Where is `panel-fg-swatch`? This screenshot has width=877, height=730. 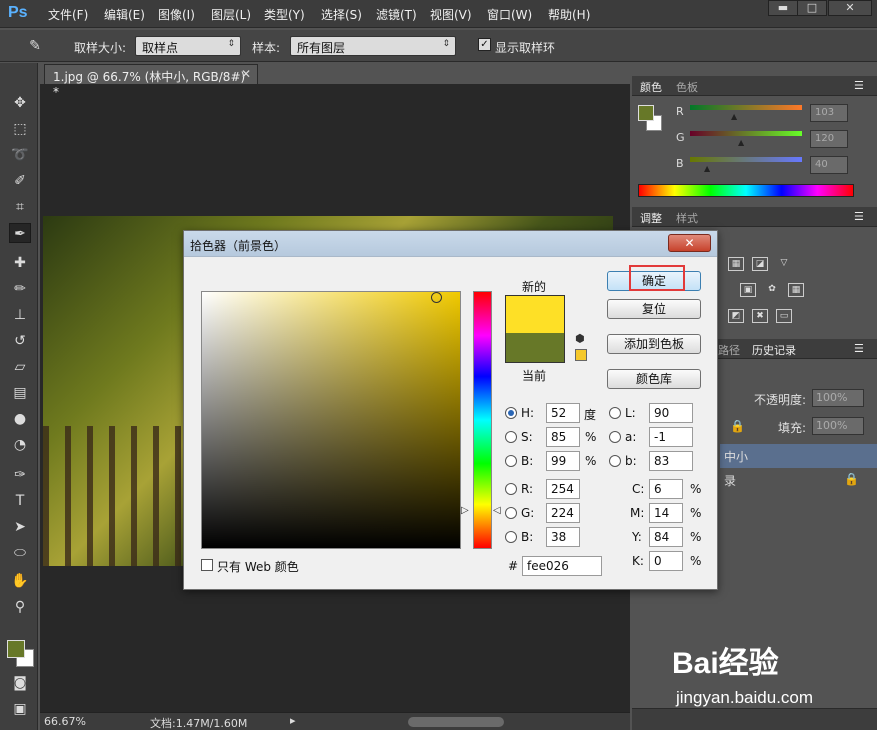 panel-fg-swatch is located at coordinates (646, 113).